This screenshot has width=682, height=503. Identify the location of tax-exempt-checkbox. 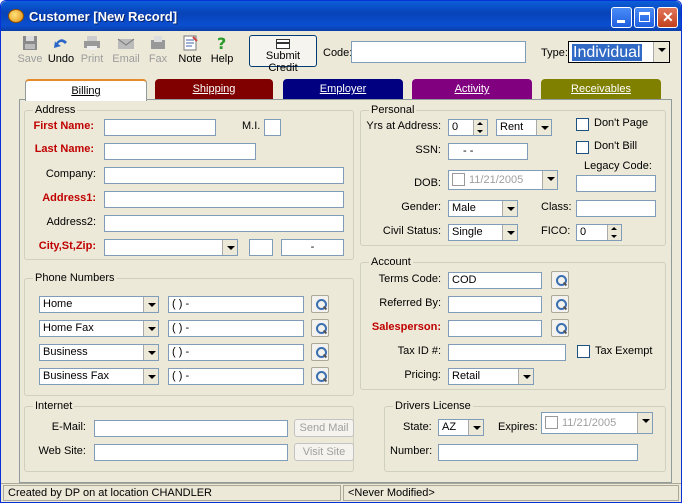
(583, 351).